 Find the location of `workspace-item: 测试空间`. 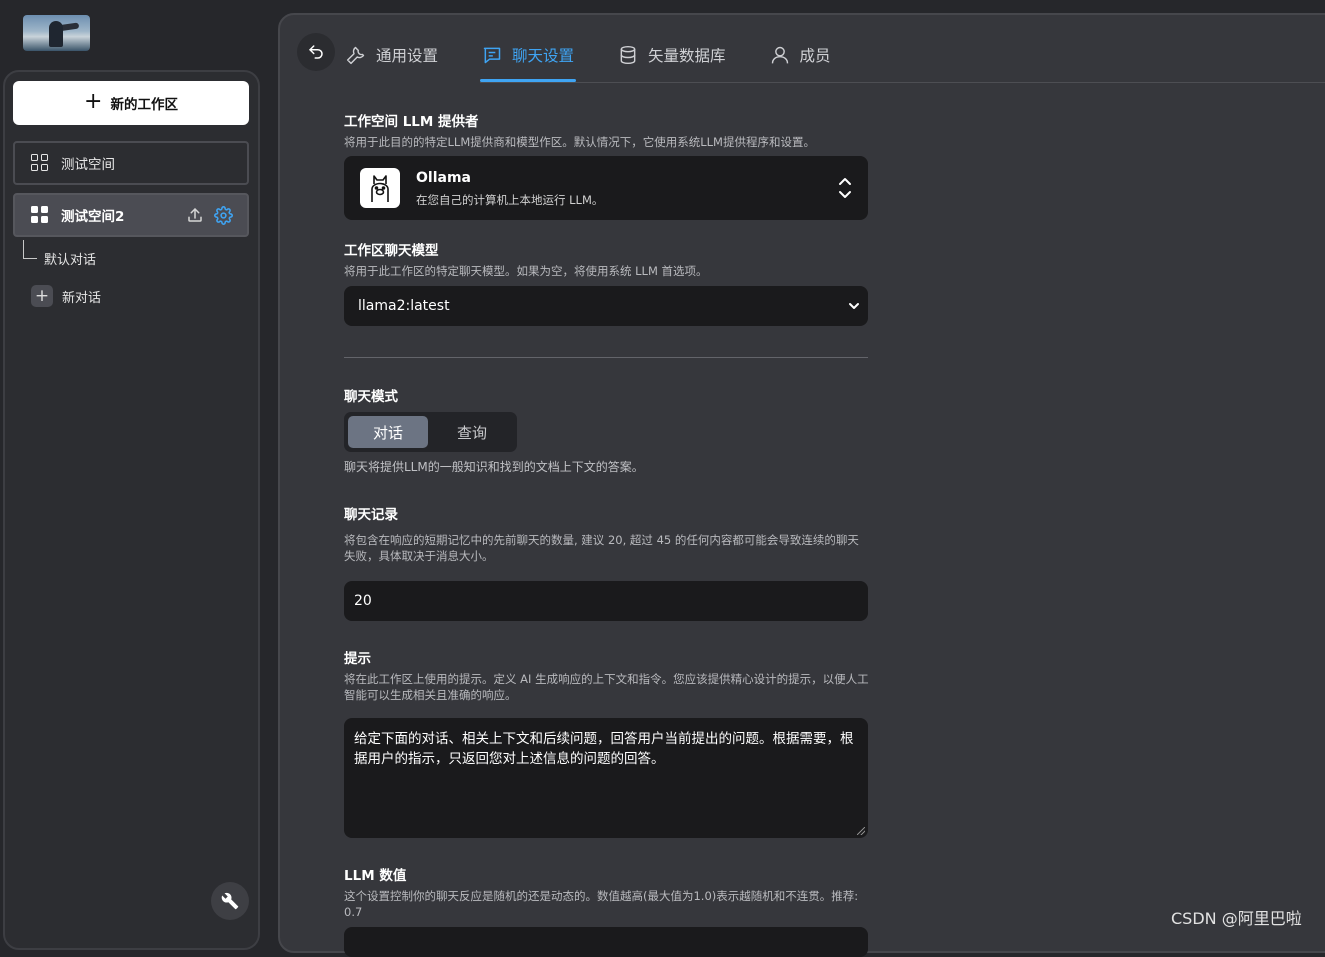

workspace-item: 测试空间 is located at coordinates (131, 163).